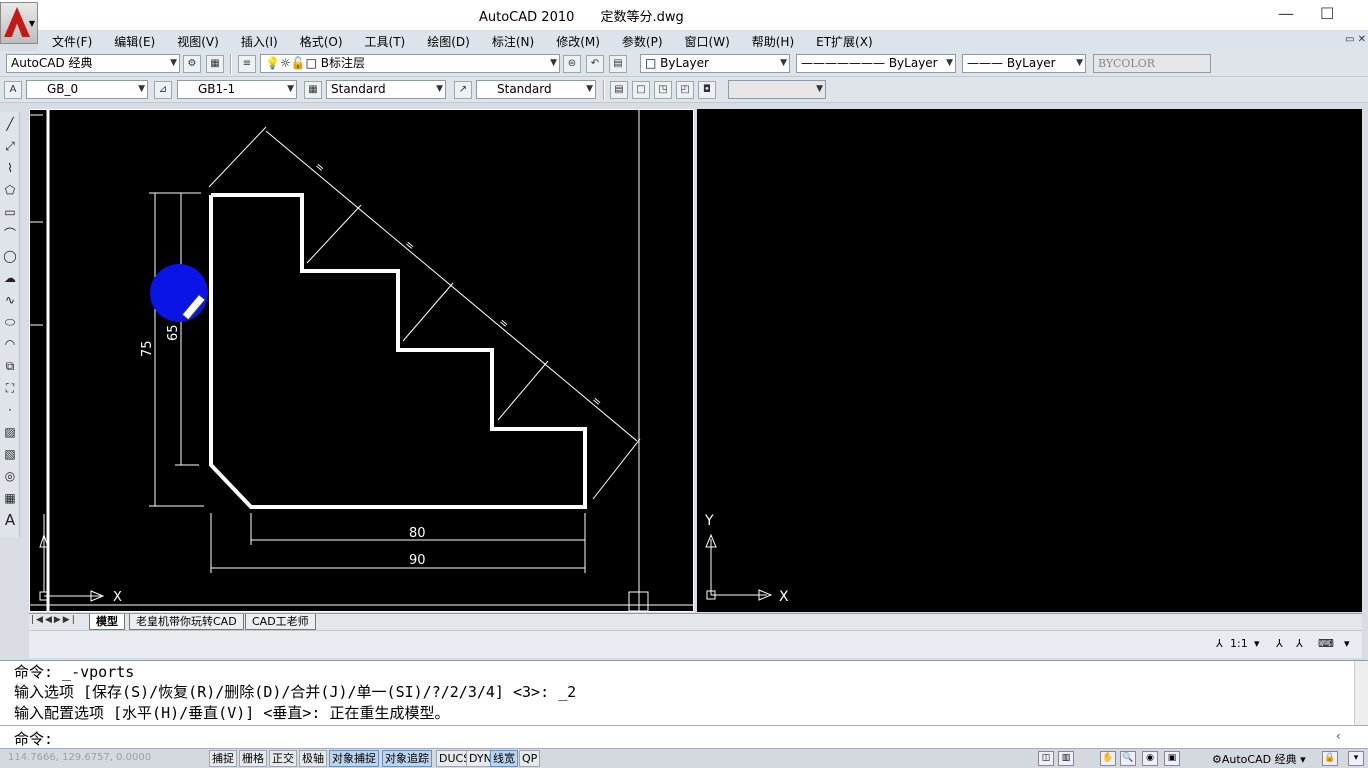 The width and height of the screenshot is (1368, 768). Describe the element at coordinates (1356, 758) in the screenshot. I see `status-menu-icon: ▾` at that location.